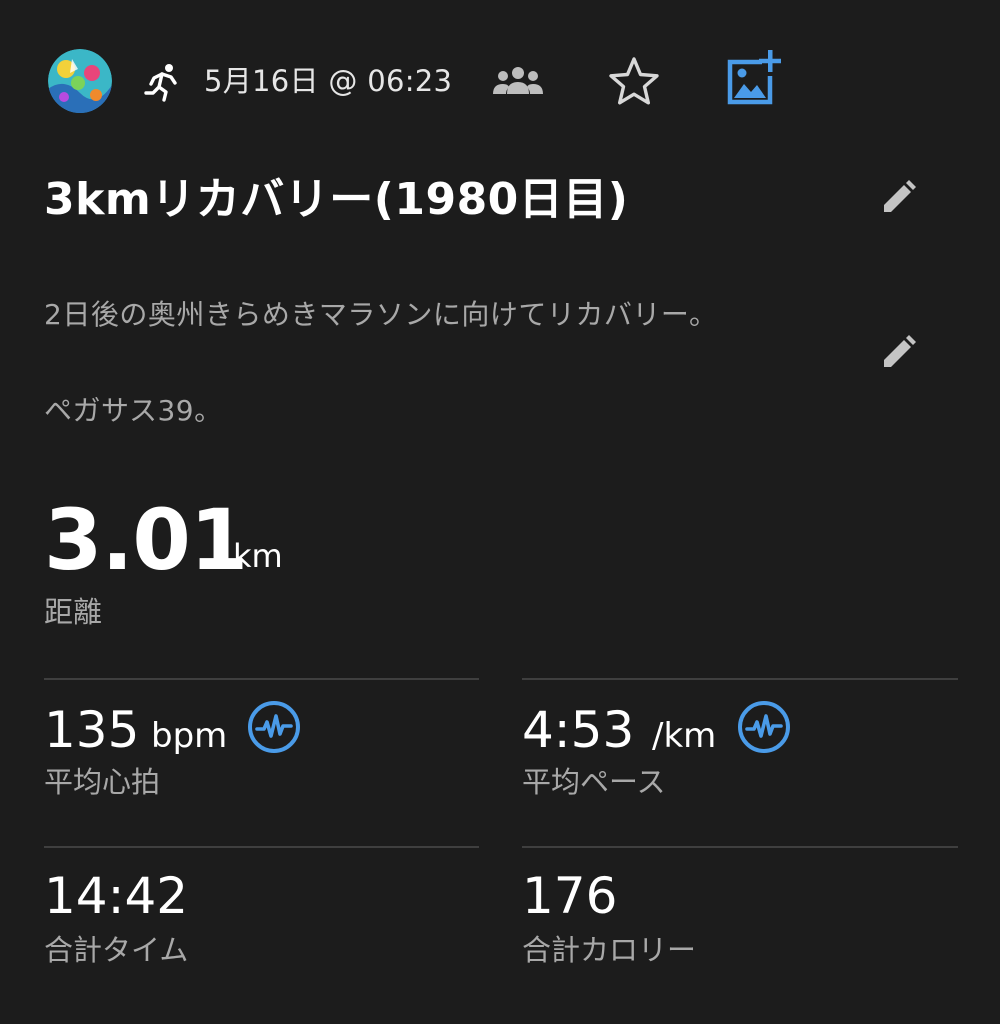 This screenshot has width=1000, height=1024. I want to click on distance-label: 距離, so click(73, 612).